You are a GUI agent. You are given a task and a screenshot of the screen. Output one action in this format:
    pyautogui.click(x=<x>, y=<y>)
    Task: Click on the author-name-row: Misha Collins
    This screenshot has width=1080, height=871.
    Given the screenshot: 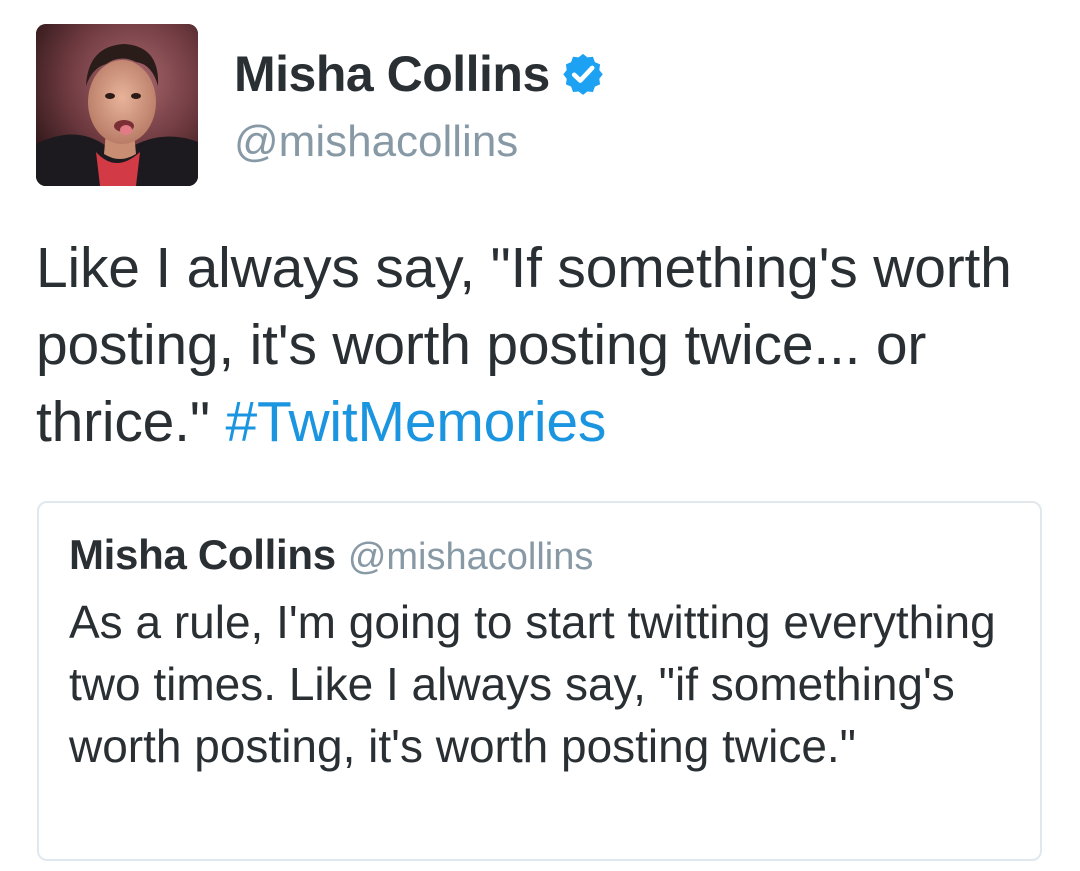 What is the action you would take?
    pyautogui.click(x=420, y=74)
    